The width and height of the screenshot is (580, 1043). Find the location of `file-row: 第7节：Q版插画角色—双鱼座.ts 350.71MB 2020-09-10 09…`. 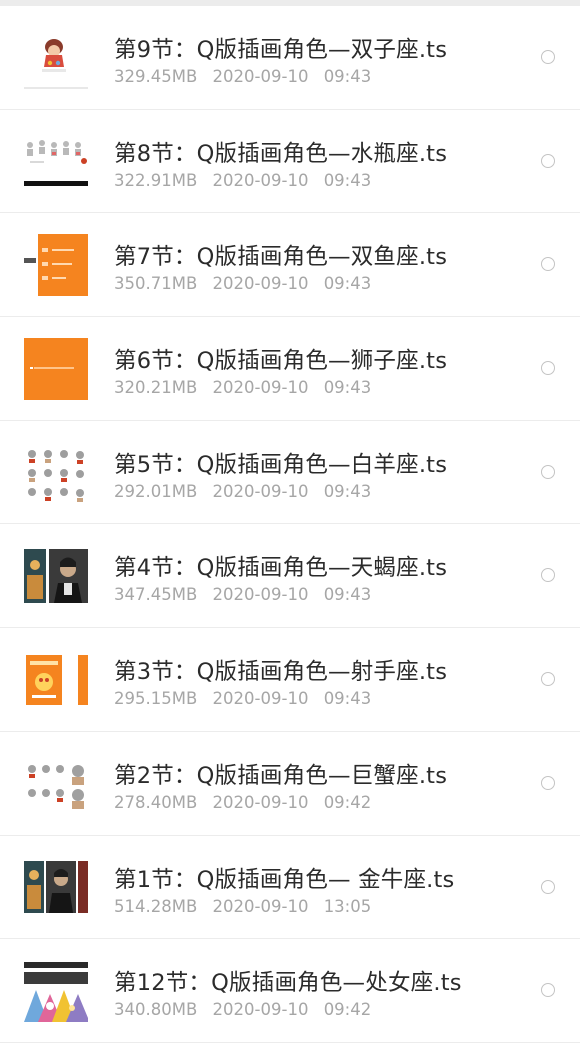

file-row: 第7节：Q版插画角色—双鱼座.ts 350.71MB 2020-09-10 09… is located at coordinates (290, 265).